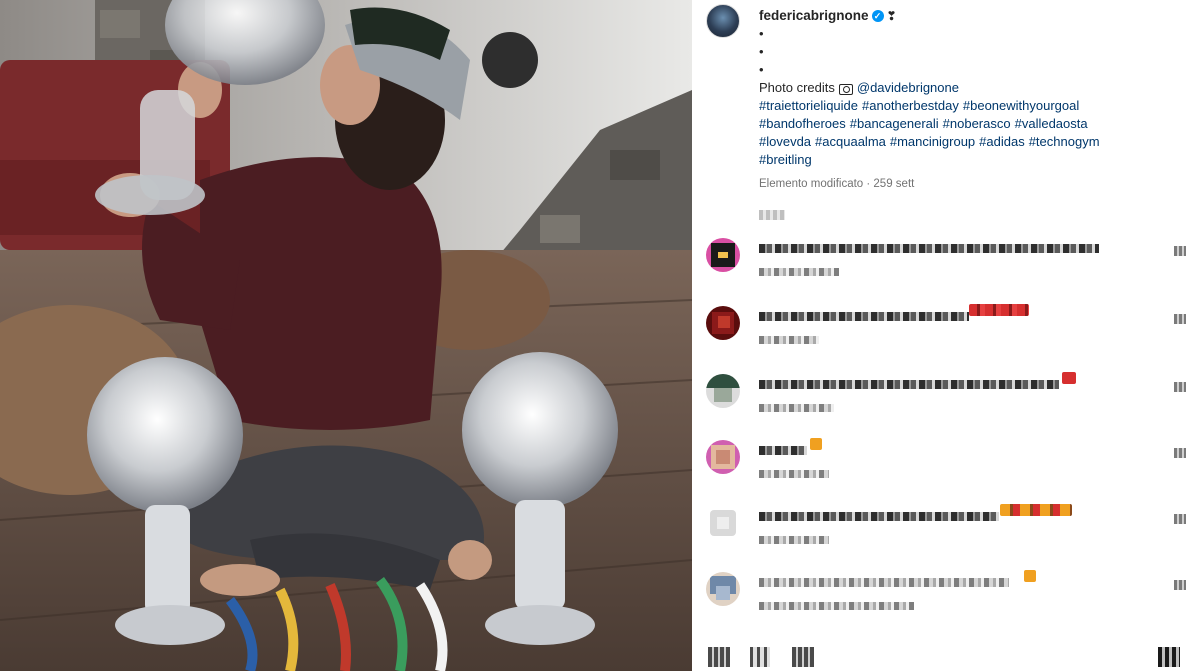  What do you see at coordinates (723, 21) in the screenshot?
I see `author-avatar` at bounding box center [723, 21].